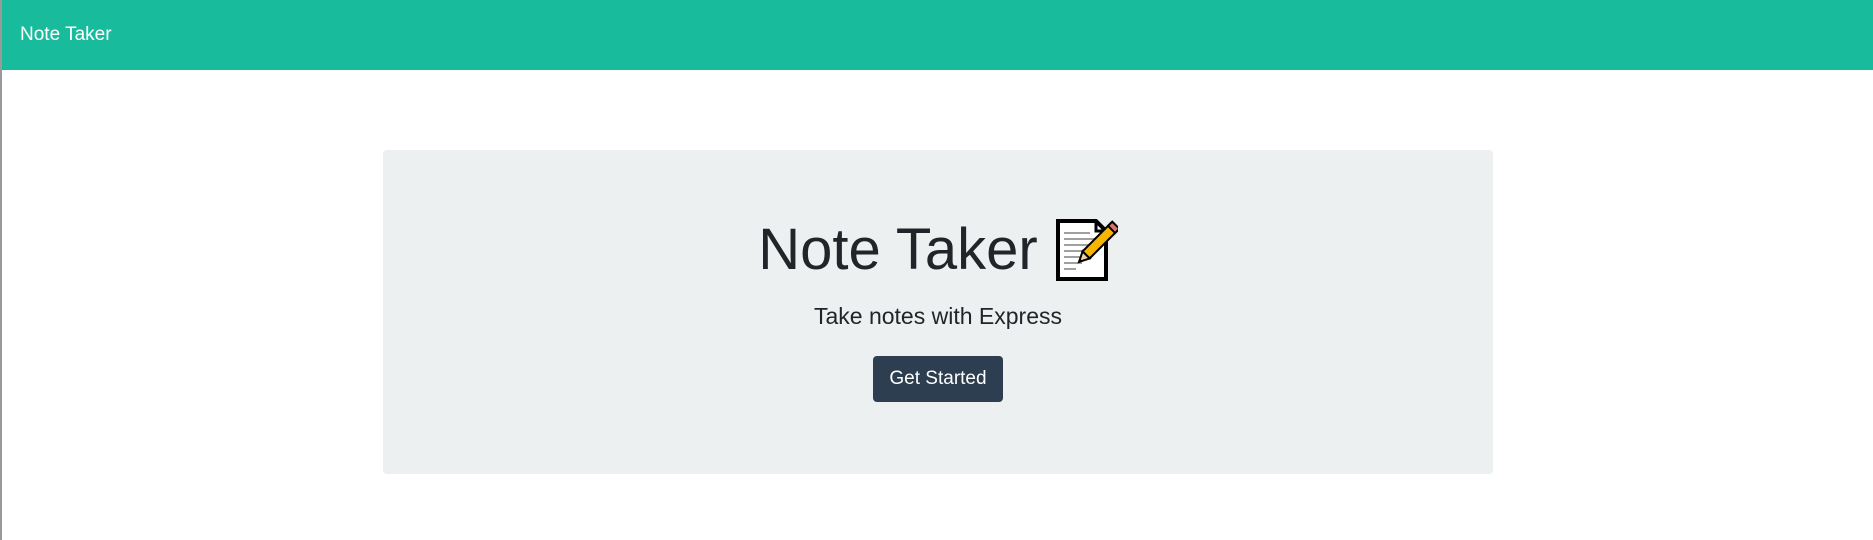 The image size is (1873, 540). I want to click on navbar-brand-link: Note Taker, so click(66, 35).